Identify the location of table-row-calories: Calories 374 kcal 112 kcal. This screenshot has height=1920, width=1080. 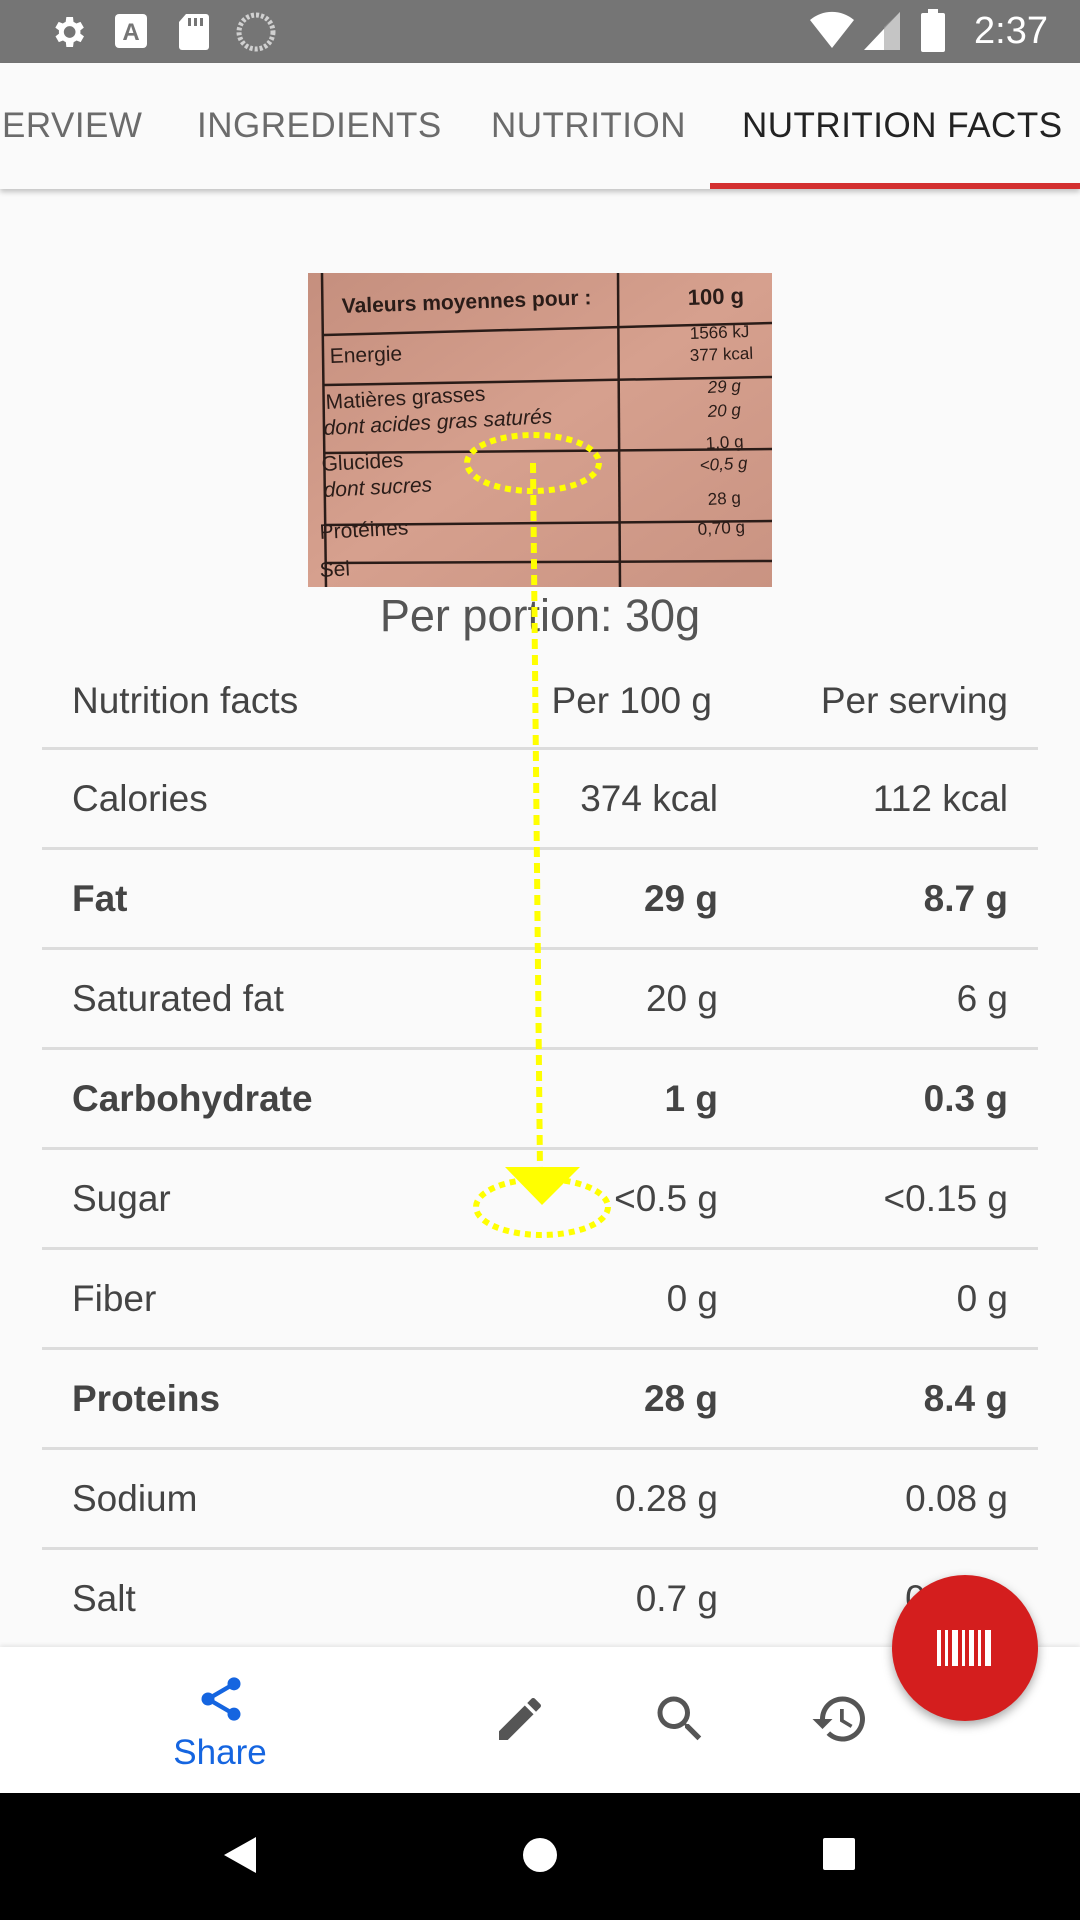
(540, 800).